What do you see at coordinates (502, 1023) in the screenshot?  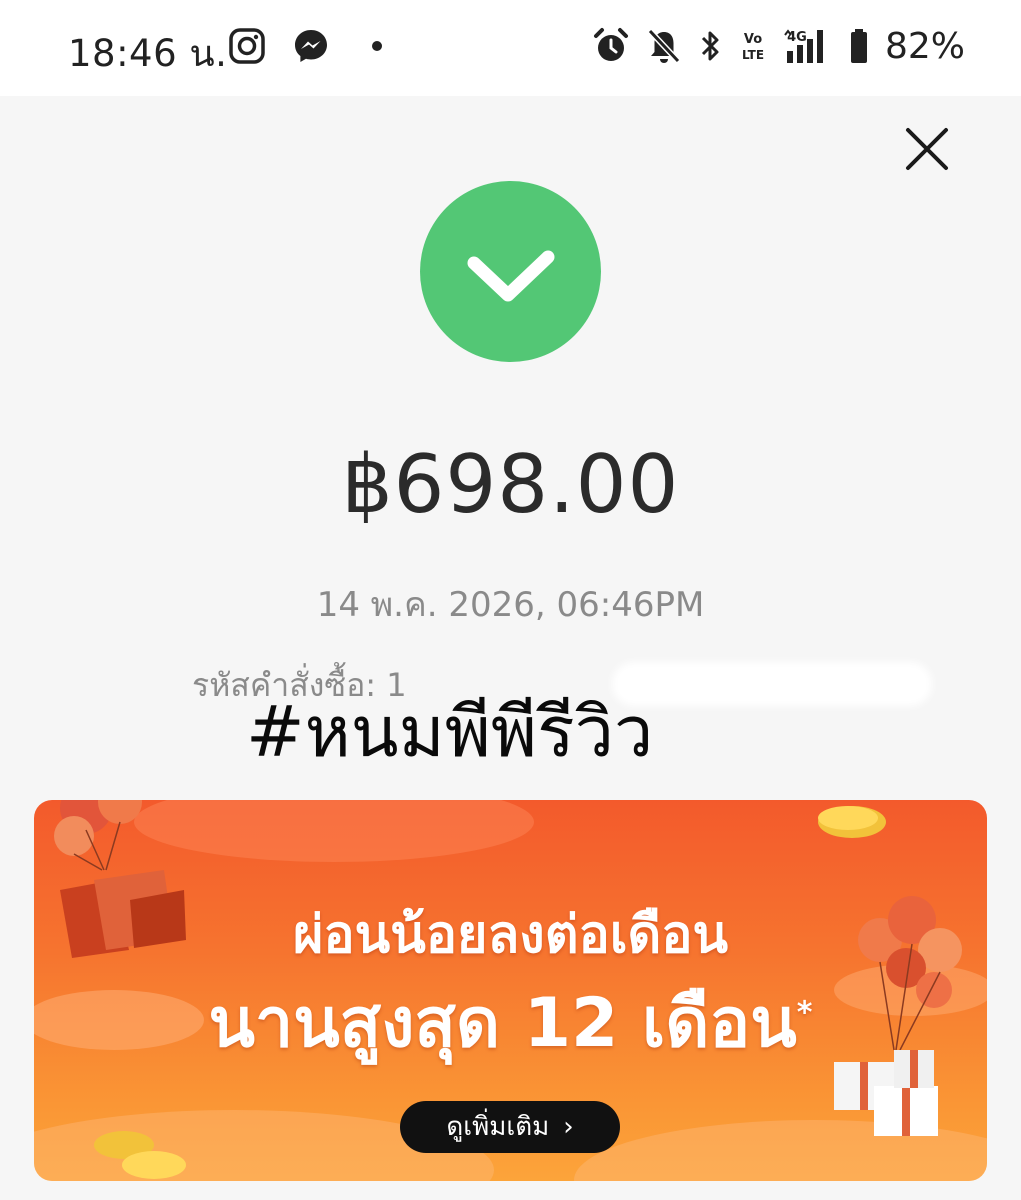 I see `promo-subheadline-text: นานสูงสุด 12 เดือน` at bounding box center [502, 1023].